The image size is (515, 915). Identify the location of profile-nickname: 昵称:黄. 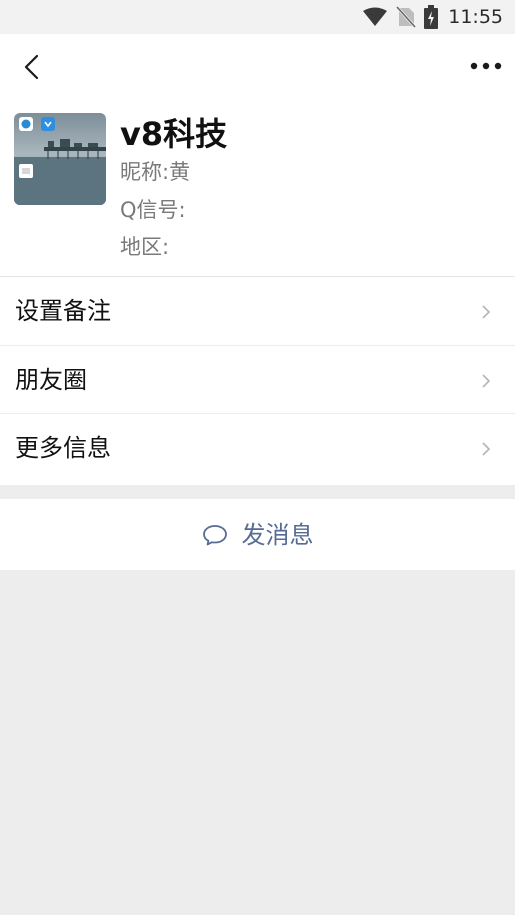
(155, 172).